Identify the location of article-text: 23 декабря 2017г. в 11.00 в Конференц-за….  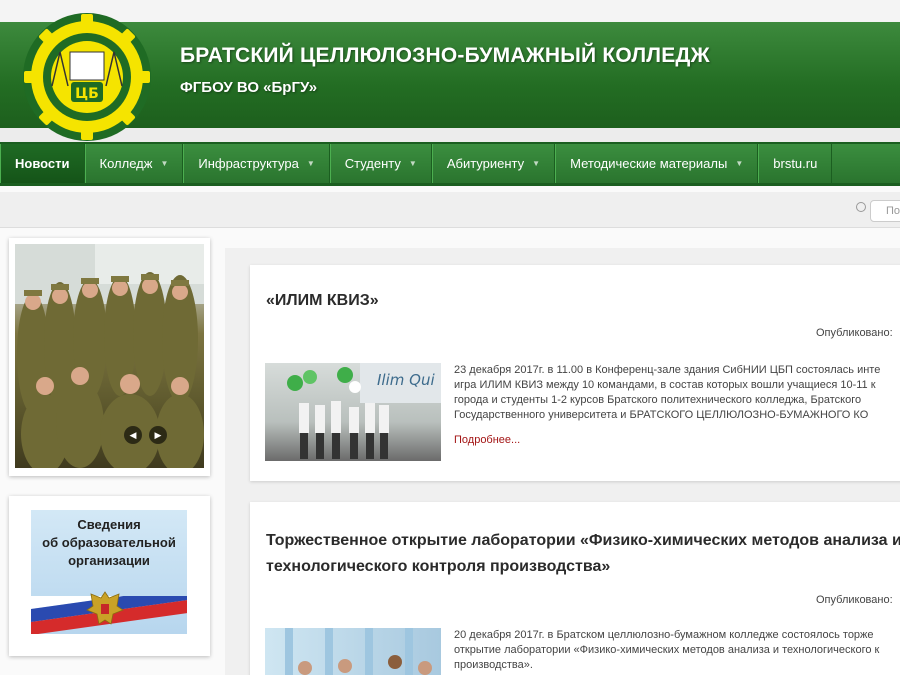
(667, 392).